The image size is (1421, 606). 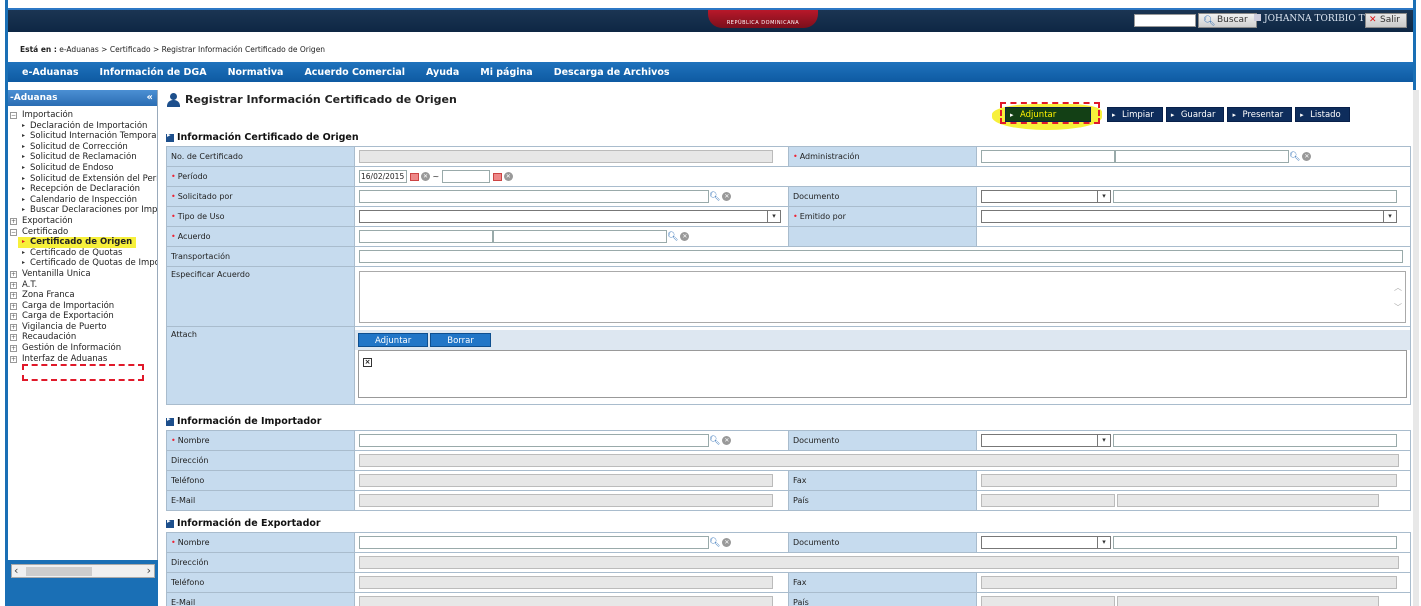 What do you see at coordinates (1195, 115) in the screenshot?
I see `guardar-button: Guardar` at bounding box center [1195, 115].